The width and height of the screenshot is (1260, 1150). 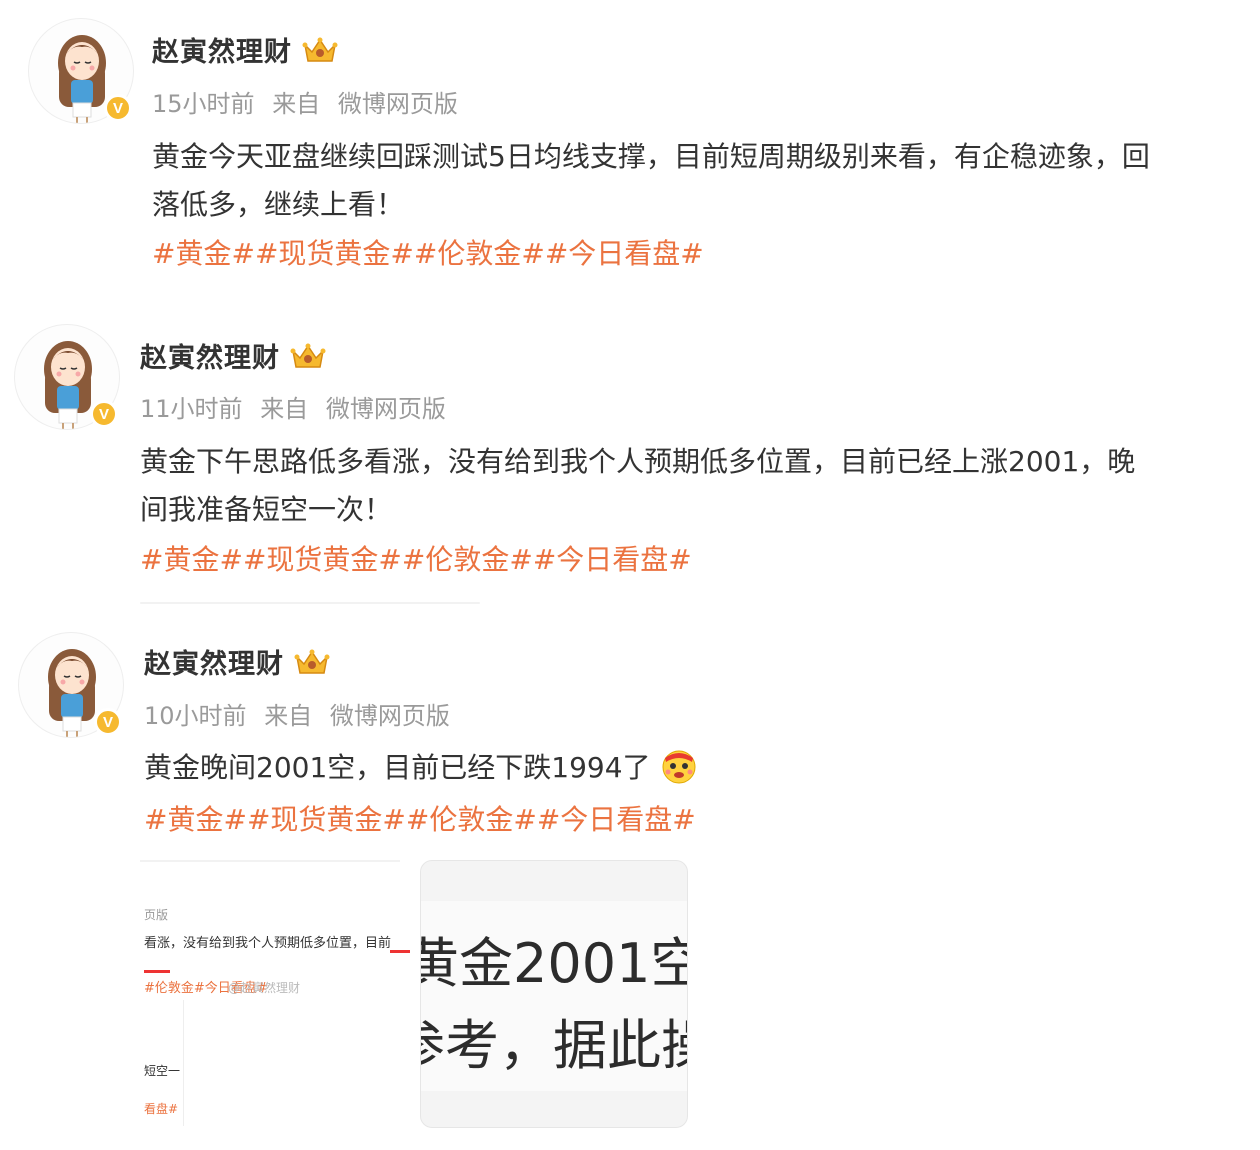 I want to click on post-text-line: 黄金今天亚盘继续回踩测试5日均线支撑，目前短周期级别来看，有企稳迹象，回, so click(x=651, y=156).